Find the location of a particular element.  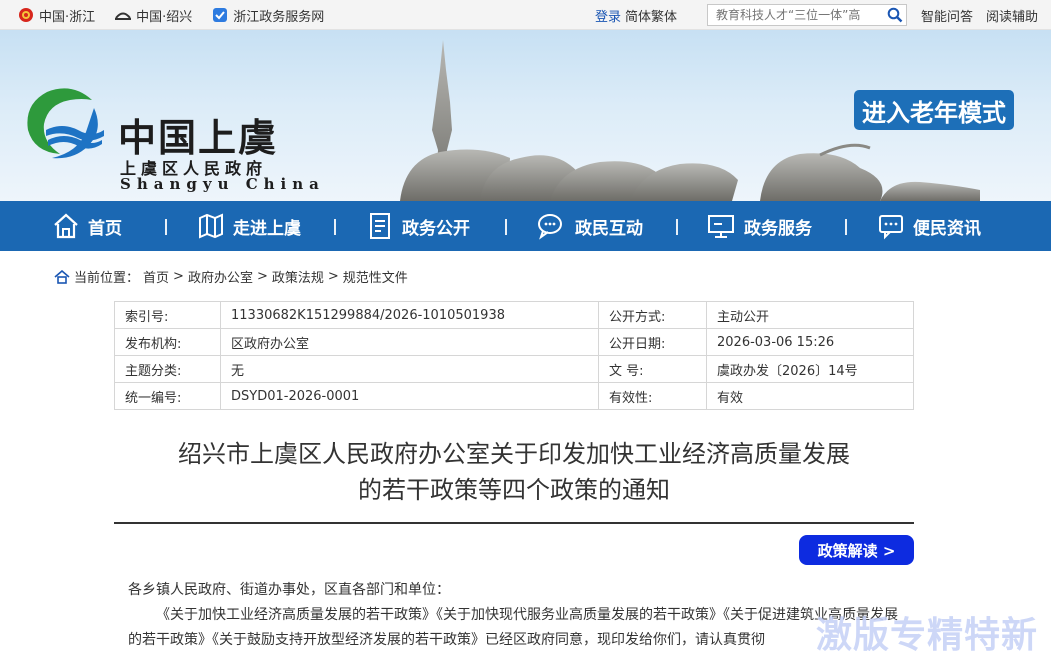

info-key: 有效性: is located at coordinates (652, 396).